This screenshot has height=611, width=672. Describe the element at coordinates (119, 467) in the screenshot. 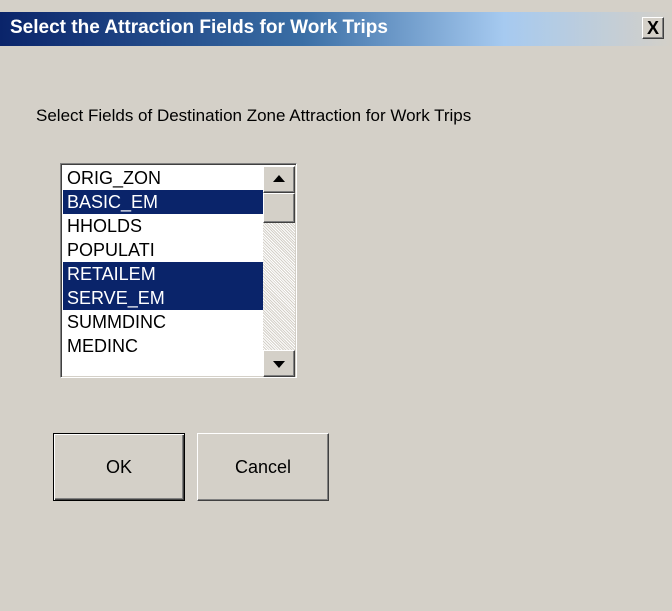

I see `ok-button: OK` at that location.